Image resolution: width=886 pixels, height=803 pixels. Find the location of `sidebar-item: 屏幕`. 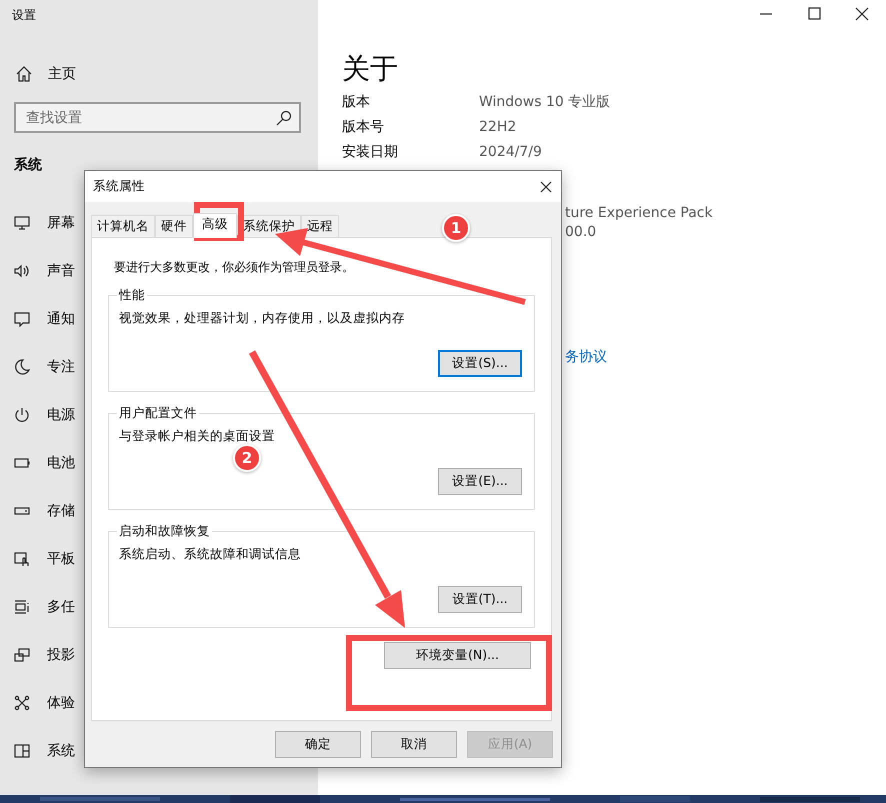

sidebar-item: 屏幕 is located at coordinates (61, 223).